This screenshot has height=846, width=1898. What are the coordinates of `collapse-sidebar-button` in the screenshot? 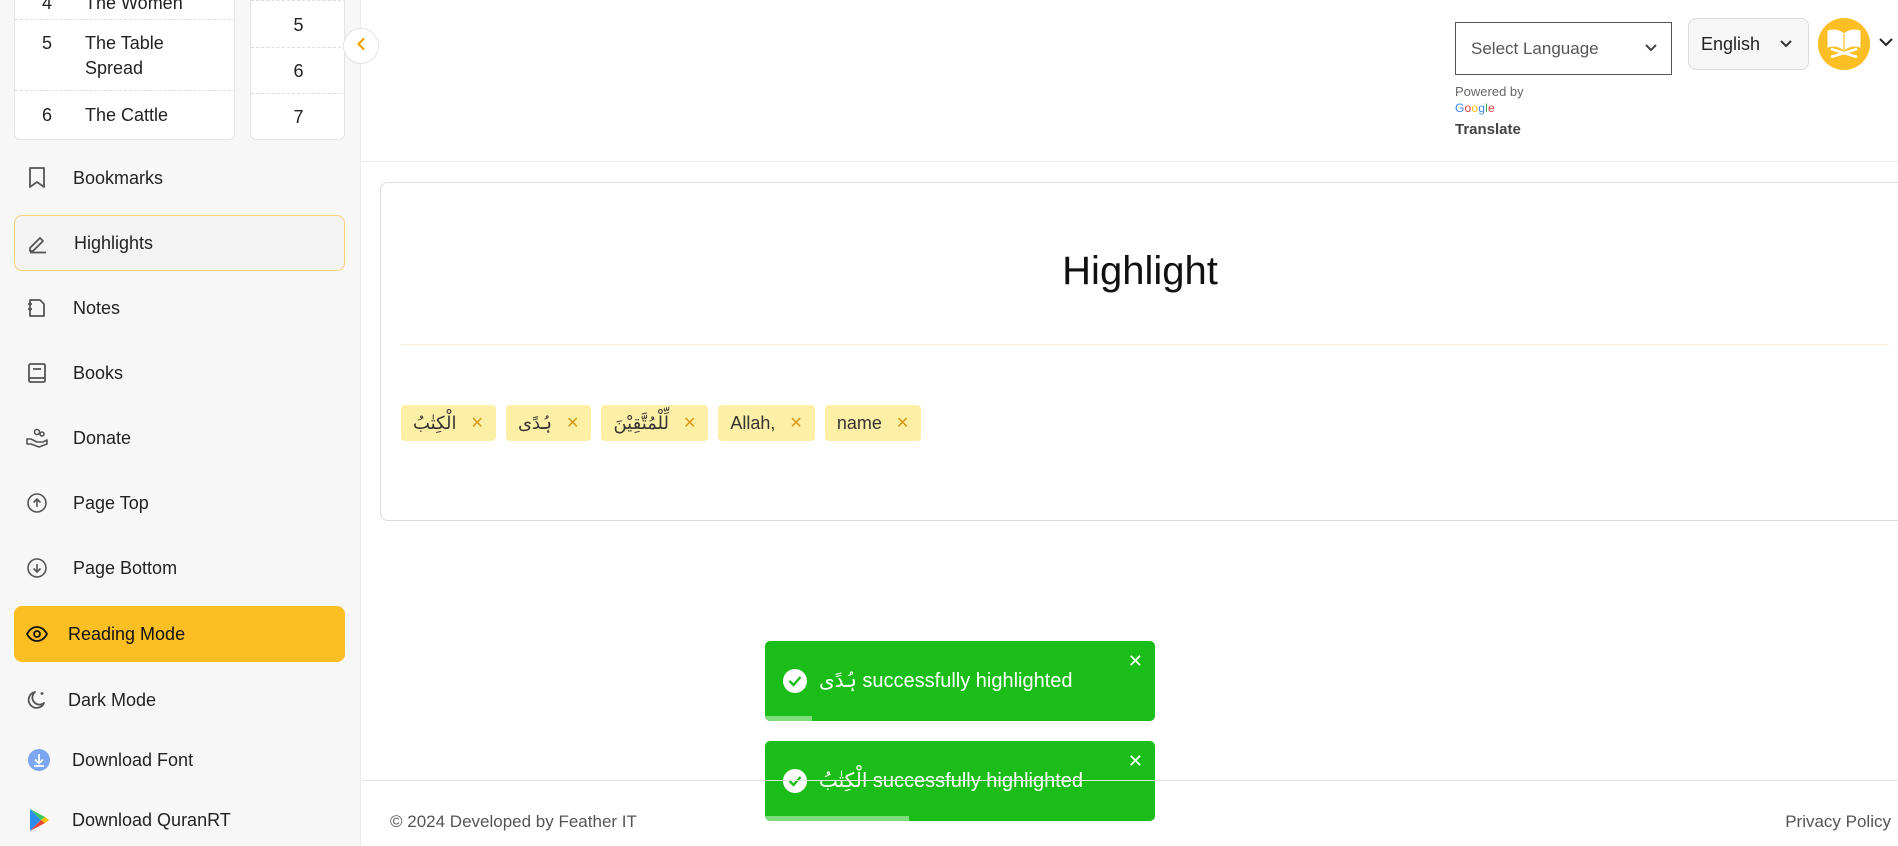 It's located at (361, 46).